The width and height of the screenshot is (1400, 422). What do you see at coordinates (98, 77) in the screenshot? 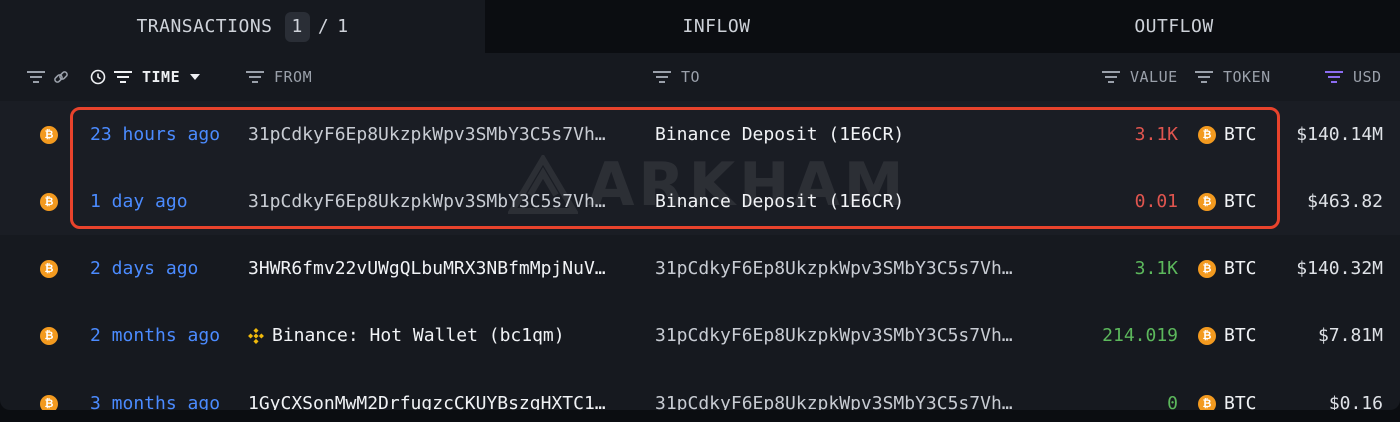
I see `clock-icon` at bounding box center [98, 77].